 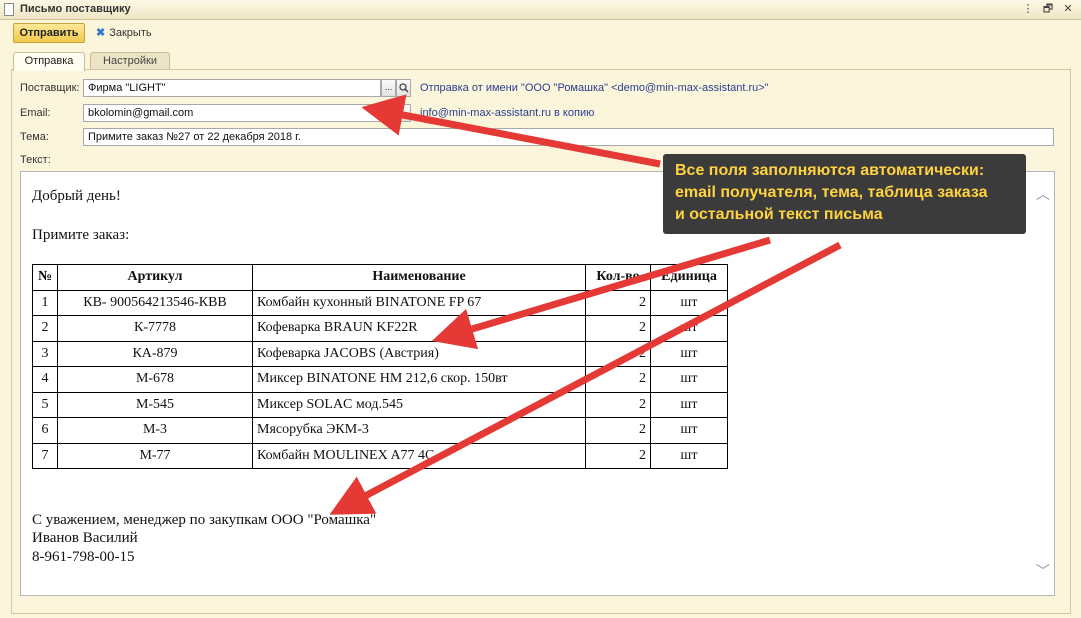 I want to click on table-row: 6 М-3 Мясорубка ЭКМ-3 2 шт, so click(x=380, y=430).